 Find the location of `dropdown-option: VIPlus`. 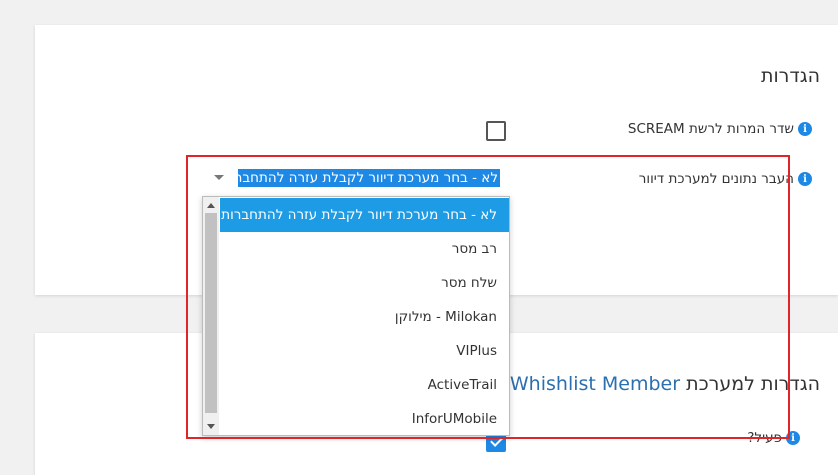

dropdown-option: VIPlus is located at coordinates (364, 351).